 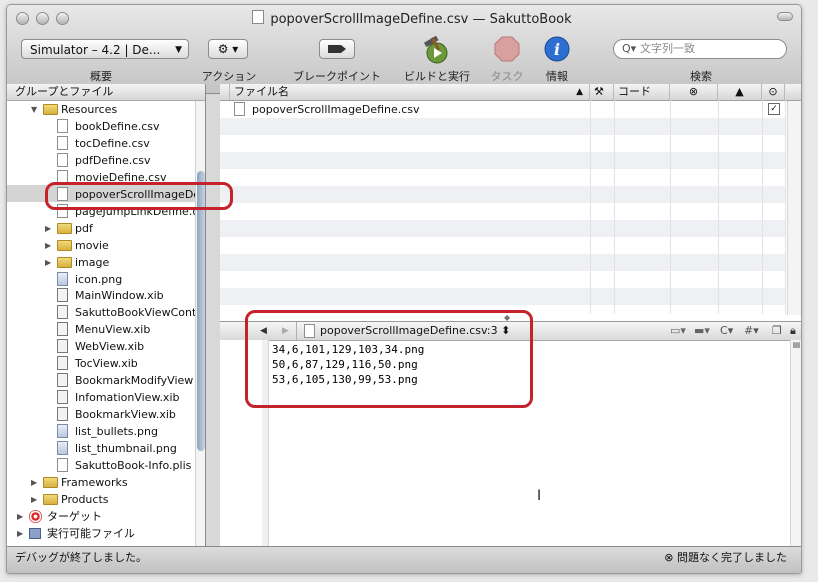 I want to click on sidebar-item: BookmarkModifyView, so click(x=101, y=380).